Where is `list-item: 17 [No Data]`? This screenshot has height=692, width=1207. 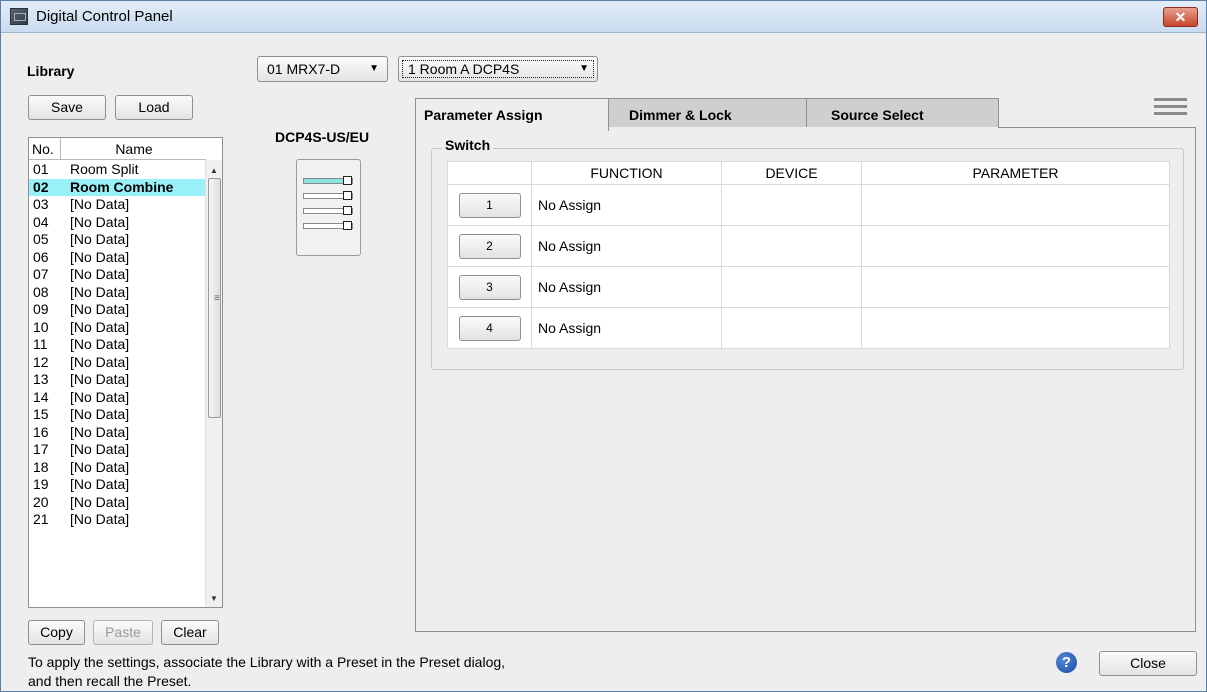
list-item: 17 [No Data] is located at coordinates (117, 450).